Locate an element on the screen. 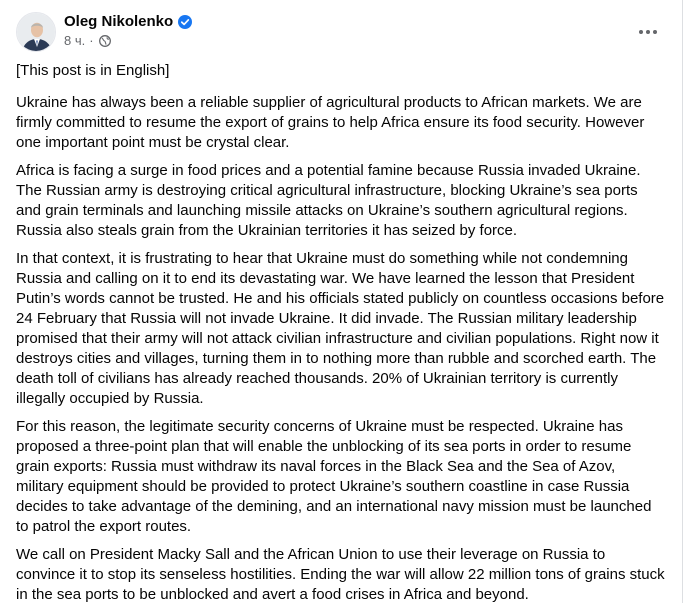 The height and width of the screenshot is (613, 683). post-header: Oleg Nikolenko 8 ч. · is located at coordinates (341, 32).